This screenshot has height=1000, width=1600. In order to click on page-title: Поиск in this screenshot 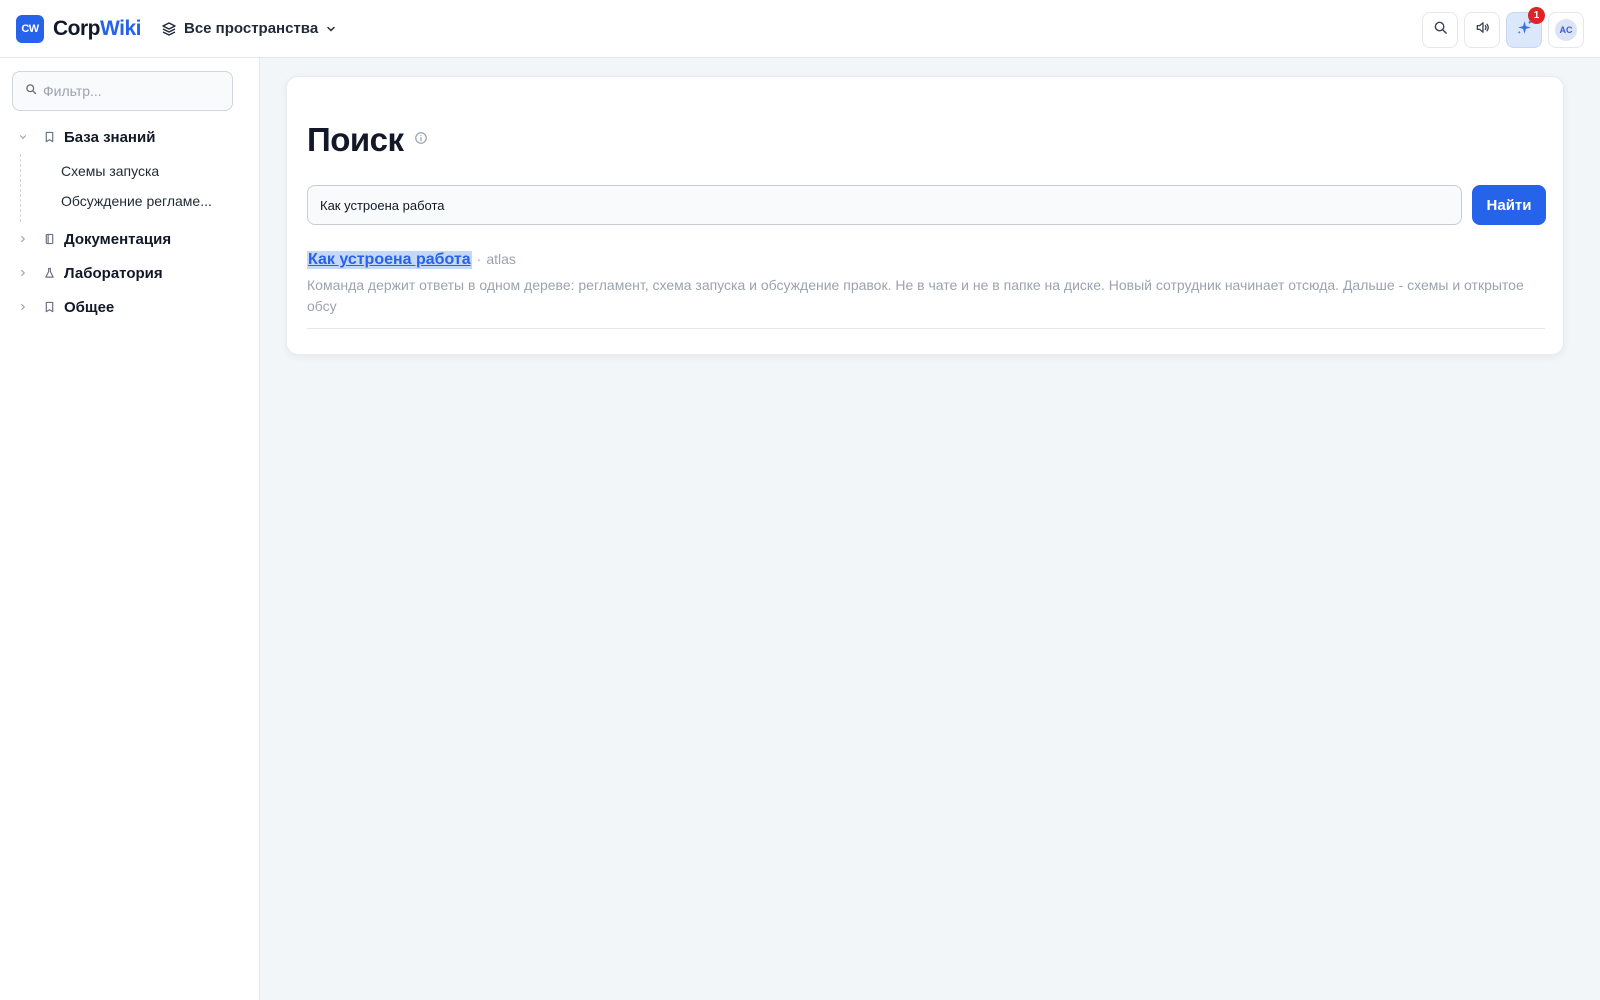, I will do `click(355, 139)`.